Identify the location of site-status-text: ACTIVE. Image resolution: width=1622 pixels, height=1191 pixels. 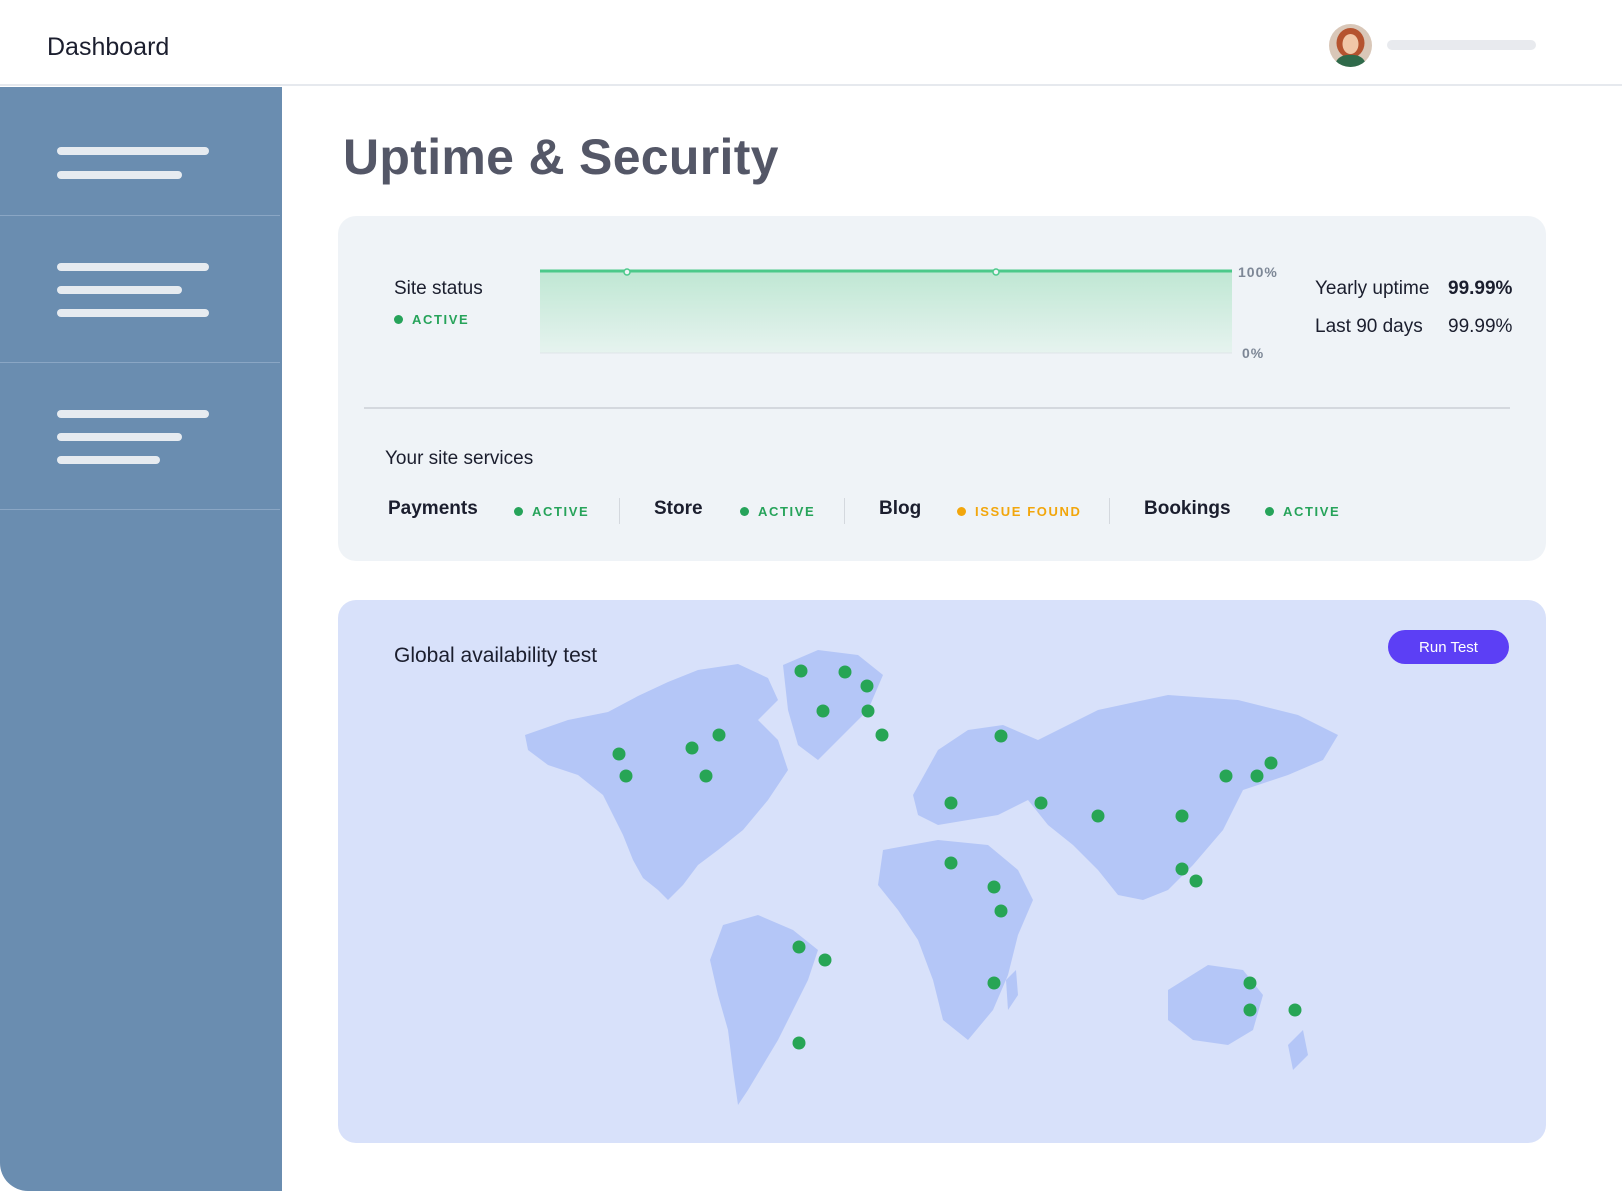
(441, 319).